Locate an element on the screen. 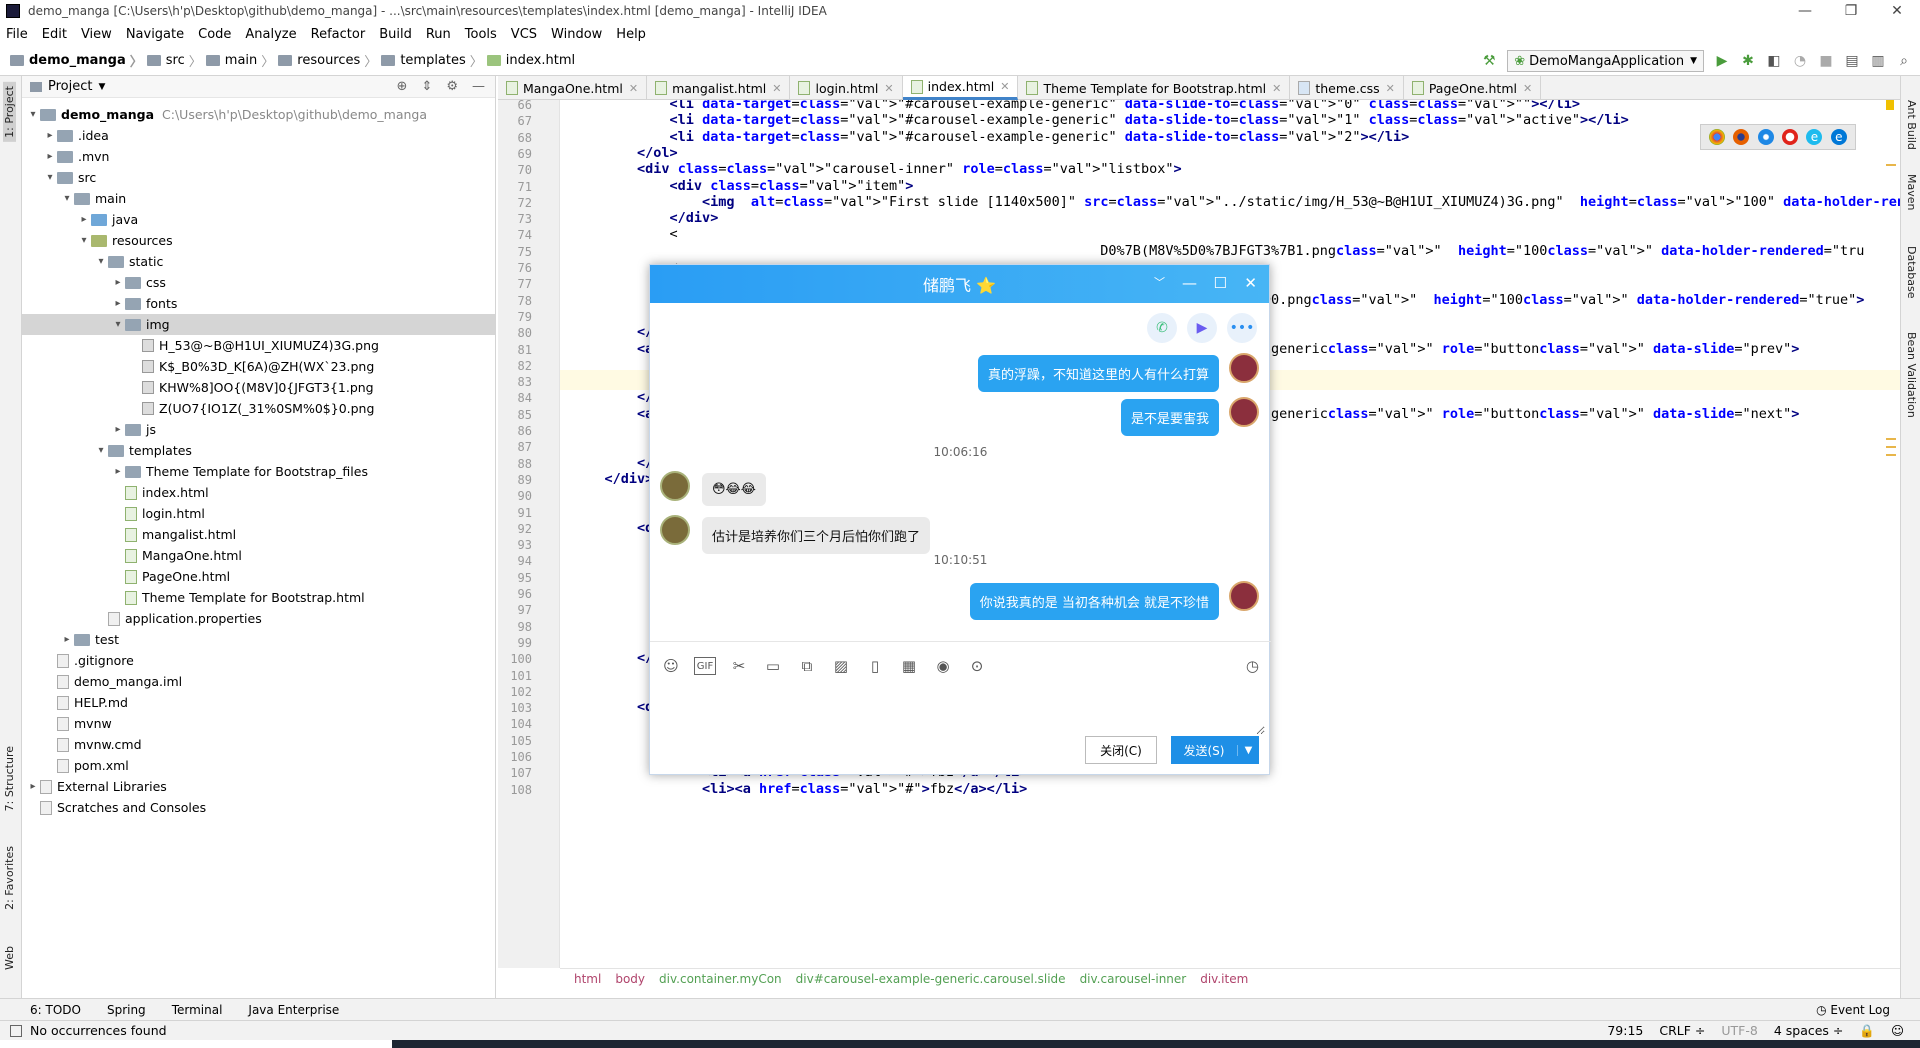 The height and width of the screenshot is (1048, 1920). event-log-button: ◷ Event Log is located at coordinates (1853, 1010).